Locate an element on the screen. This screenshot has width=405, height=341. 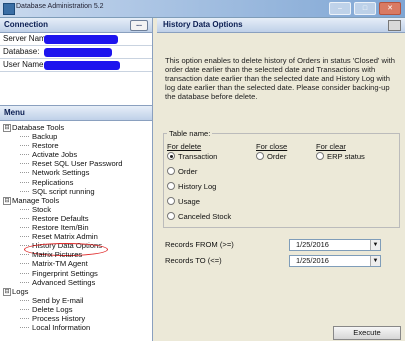
records-from-date-picker: 1/25/2016 ▼ is located at coordinates (335, 245).